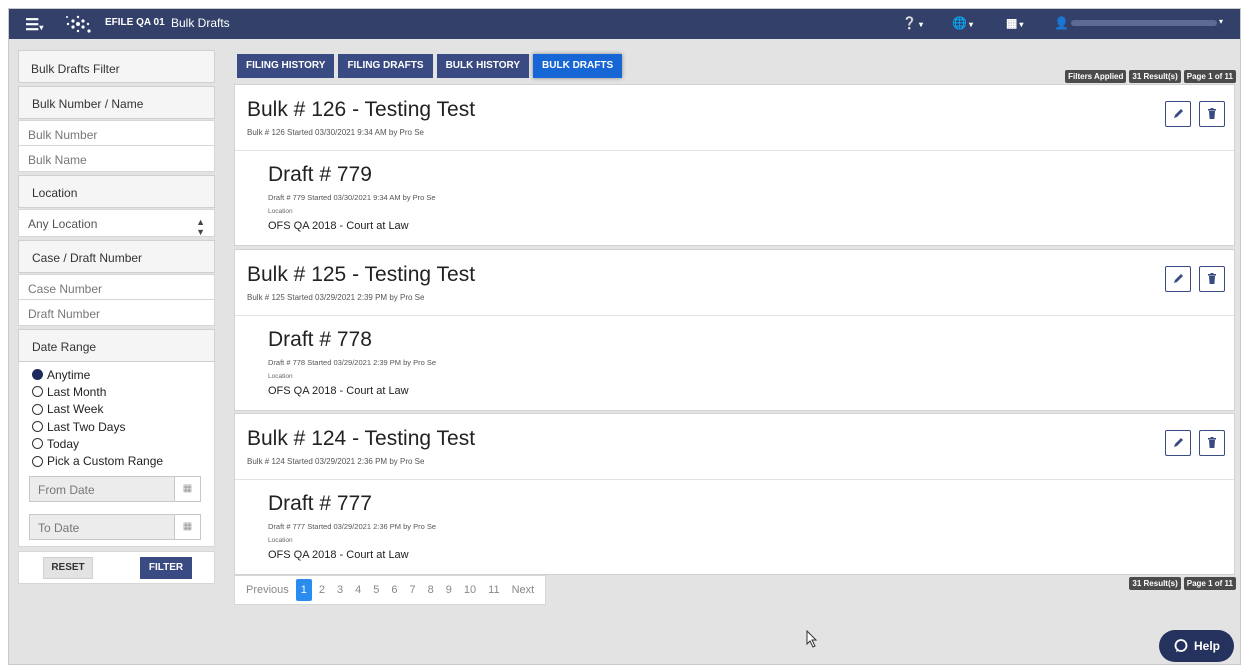 Image resolution: width=1249 pixels, height=666 pixels. What do you see at coordinates (962, 23) in the screenshot?
I see `globe-icon: 🌐 ▾` at bounding box center [962, 23].